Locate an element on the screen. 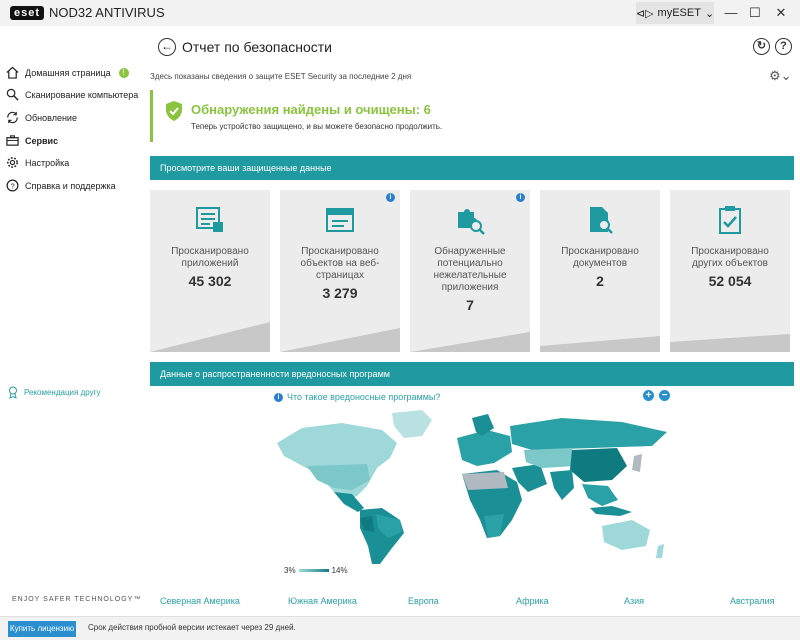 The height and width of the screenshot is (640, 800). tile-label-line: объектов на веб- is located at coordinates (340, 263).